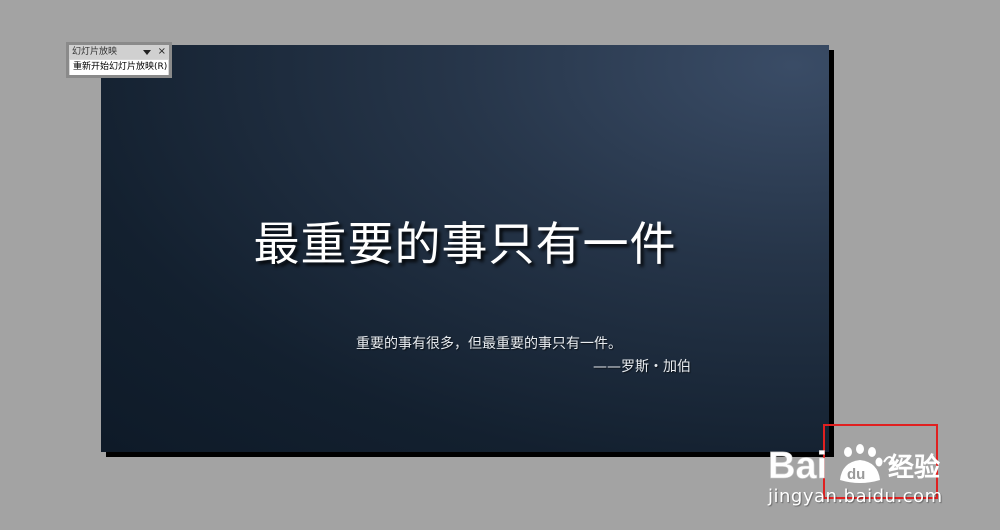  I want to click on brand-latin: Bai, so click(797, 466).